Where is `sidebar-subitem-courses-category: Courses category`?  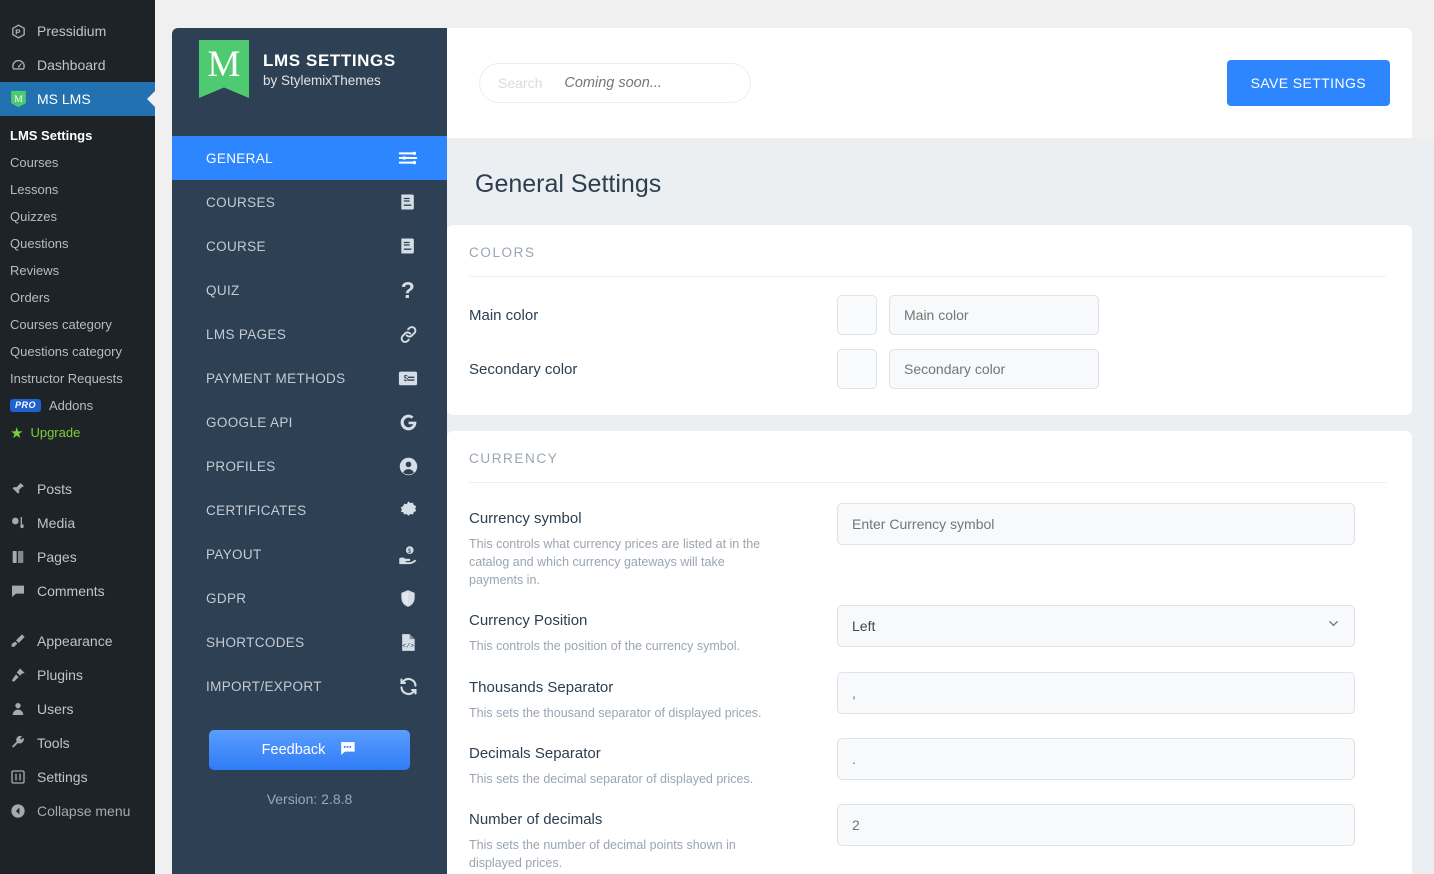 sidebar-subitem-courses-category: Courses category is located at coordinates (77, 324).